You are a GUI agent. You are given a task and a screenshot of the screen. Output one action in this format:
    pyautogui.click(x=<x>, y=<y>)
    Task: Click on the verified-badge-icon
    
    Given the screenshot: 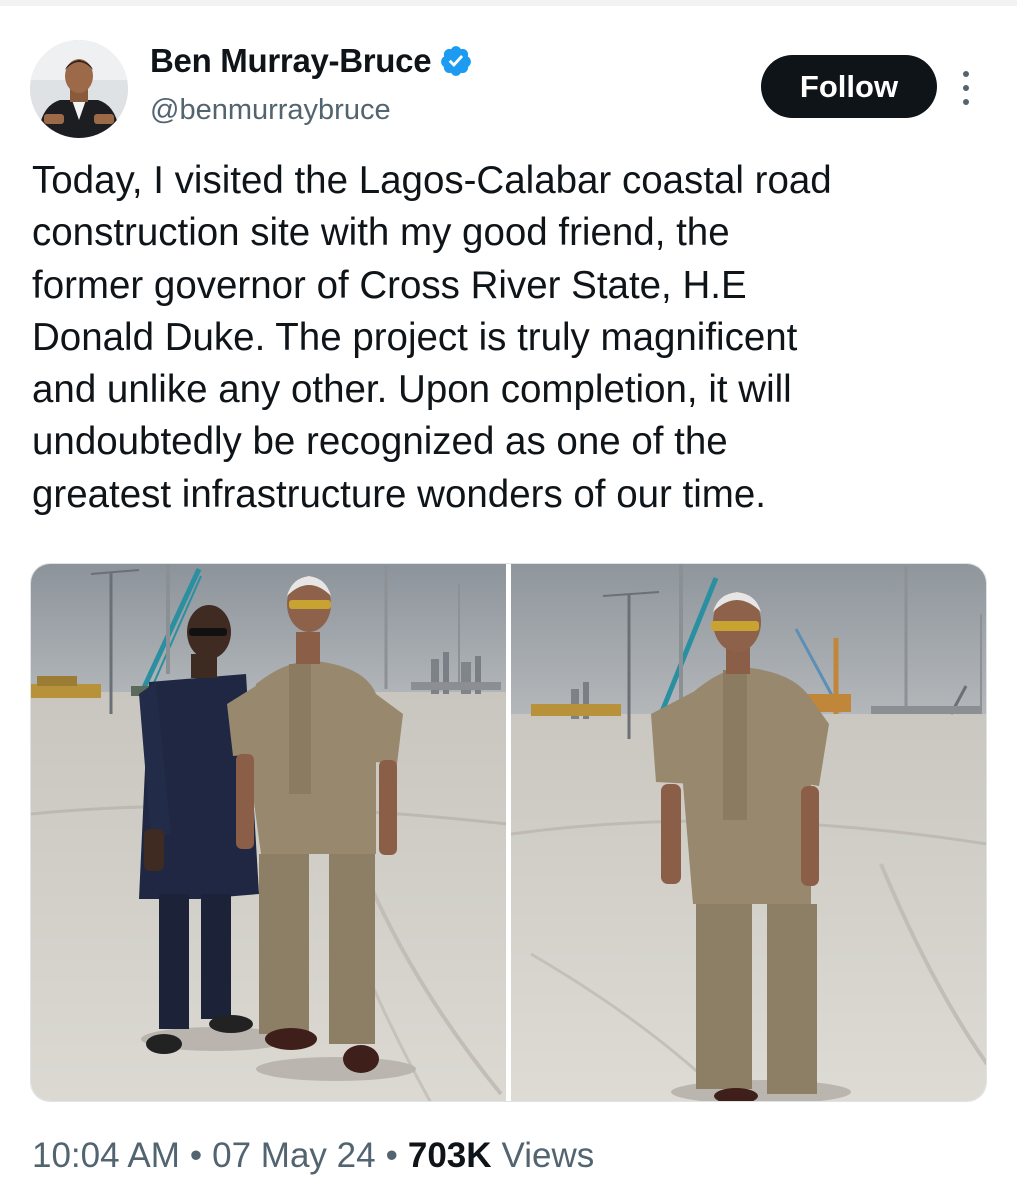 What is the action you would take?
    pyautogui.click(x=456, y=61)
    